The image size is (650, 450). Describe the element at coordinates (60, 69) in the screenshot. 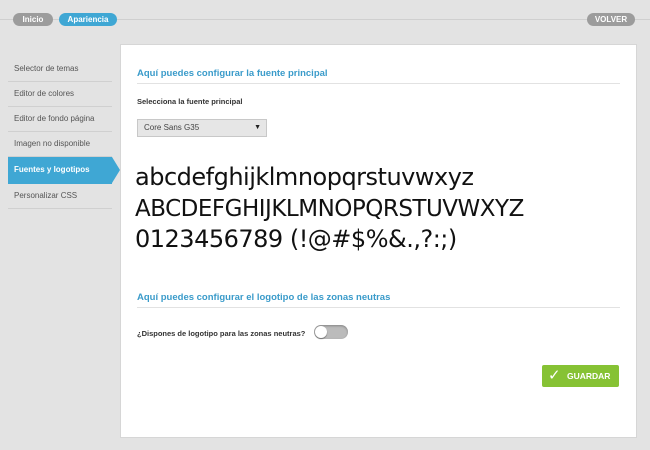

I see `sidebar-item-themes: Selector de temas` at that location.